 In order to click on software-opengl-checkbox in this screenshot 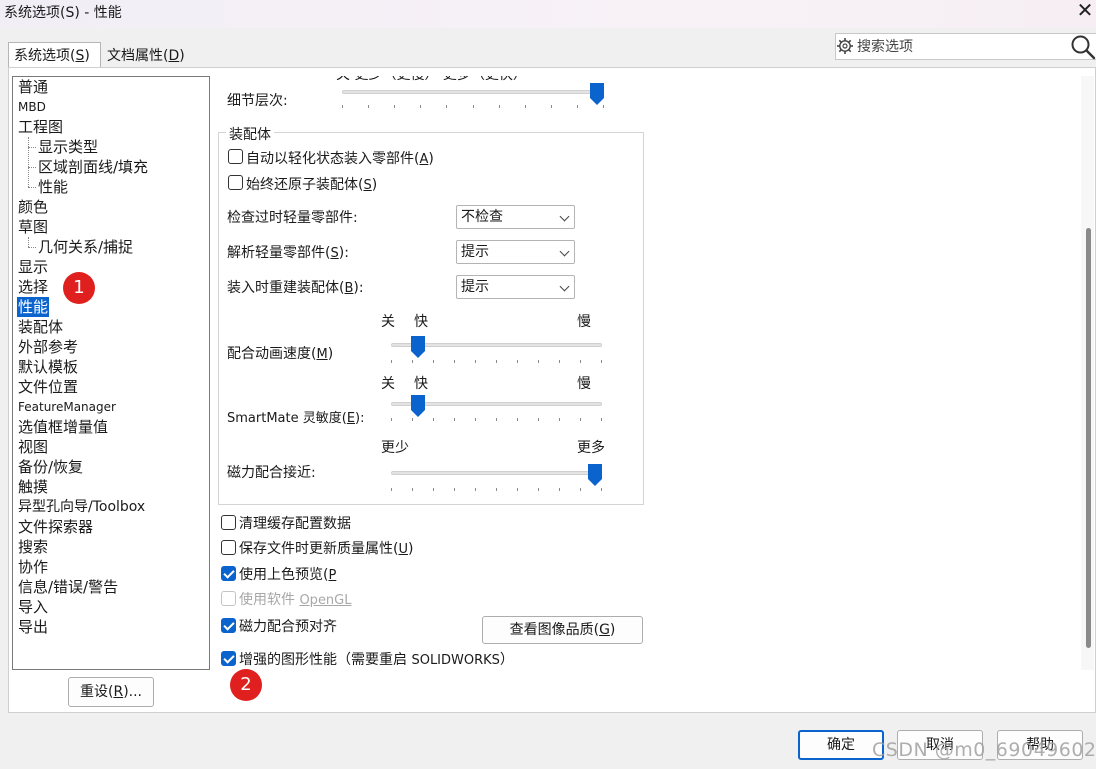, I will do `click(228, 598)`.